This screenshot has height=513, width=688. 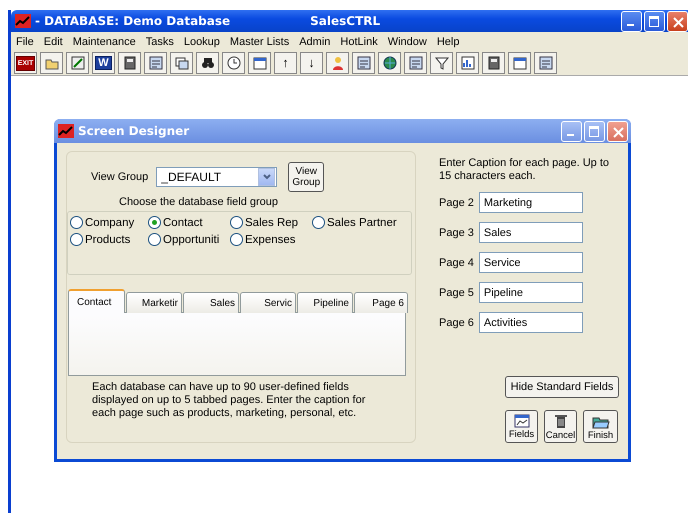 I want to click on dialog-title: Screen Designer, so click(x=134, y=131).